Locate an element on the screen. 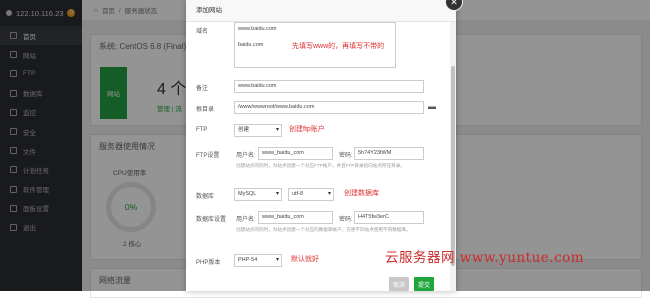  ftp-annotation: 创建ftp账户 is located at coordinates (307, 129).